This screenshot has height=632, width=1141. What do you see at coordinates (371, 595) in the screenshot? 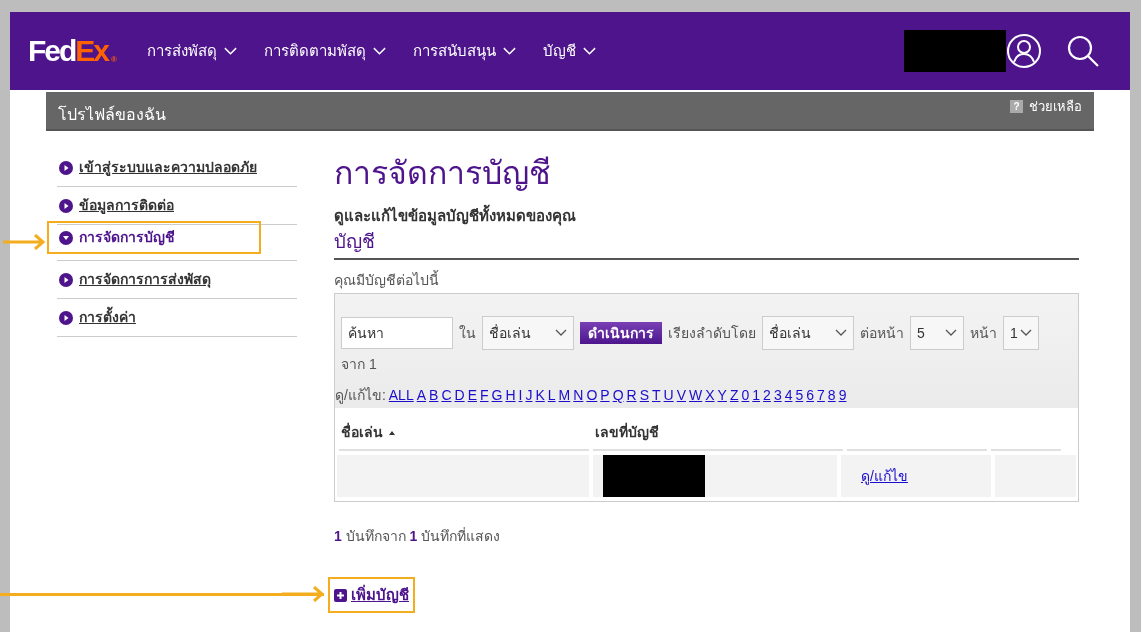
I see `add-account-link: เพิ่มบัญชี` at bounding box center [371, 595].